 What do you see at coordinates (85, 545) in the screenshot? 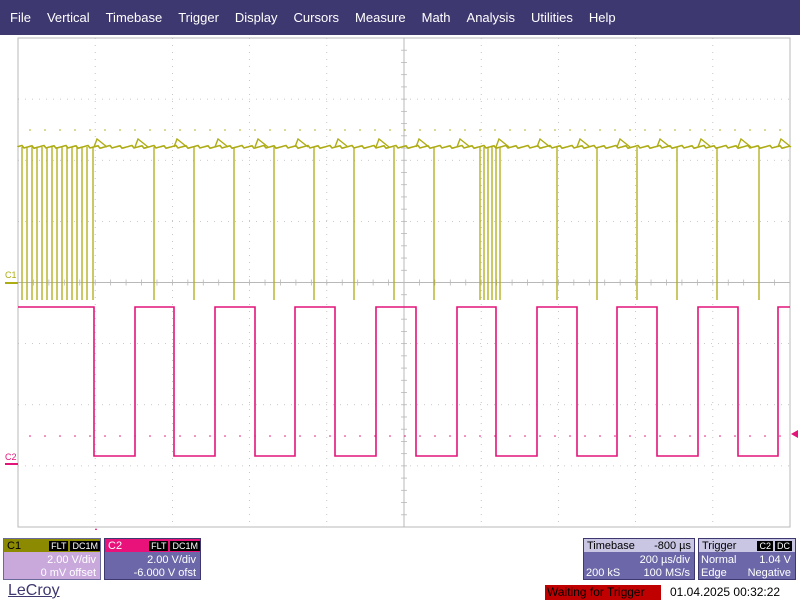
I see `c1-coupling-badge: DC1M` at bounding box center [85, 545].